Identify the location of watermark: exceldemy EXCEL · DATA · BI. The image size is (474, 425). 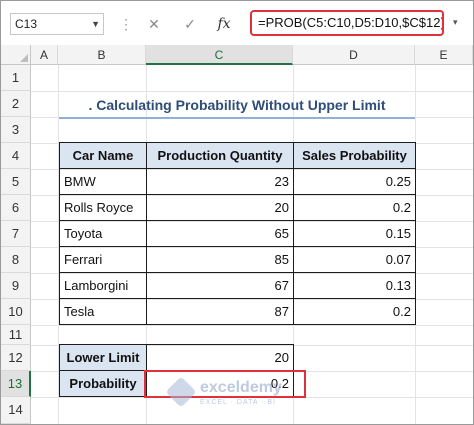
(247, 394).